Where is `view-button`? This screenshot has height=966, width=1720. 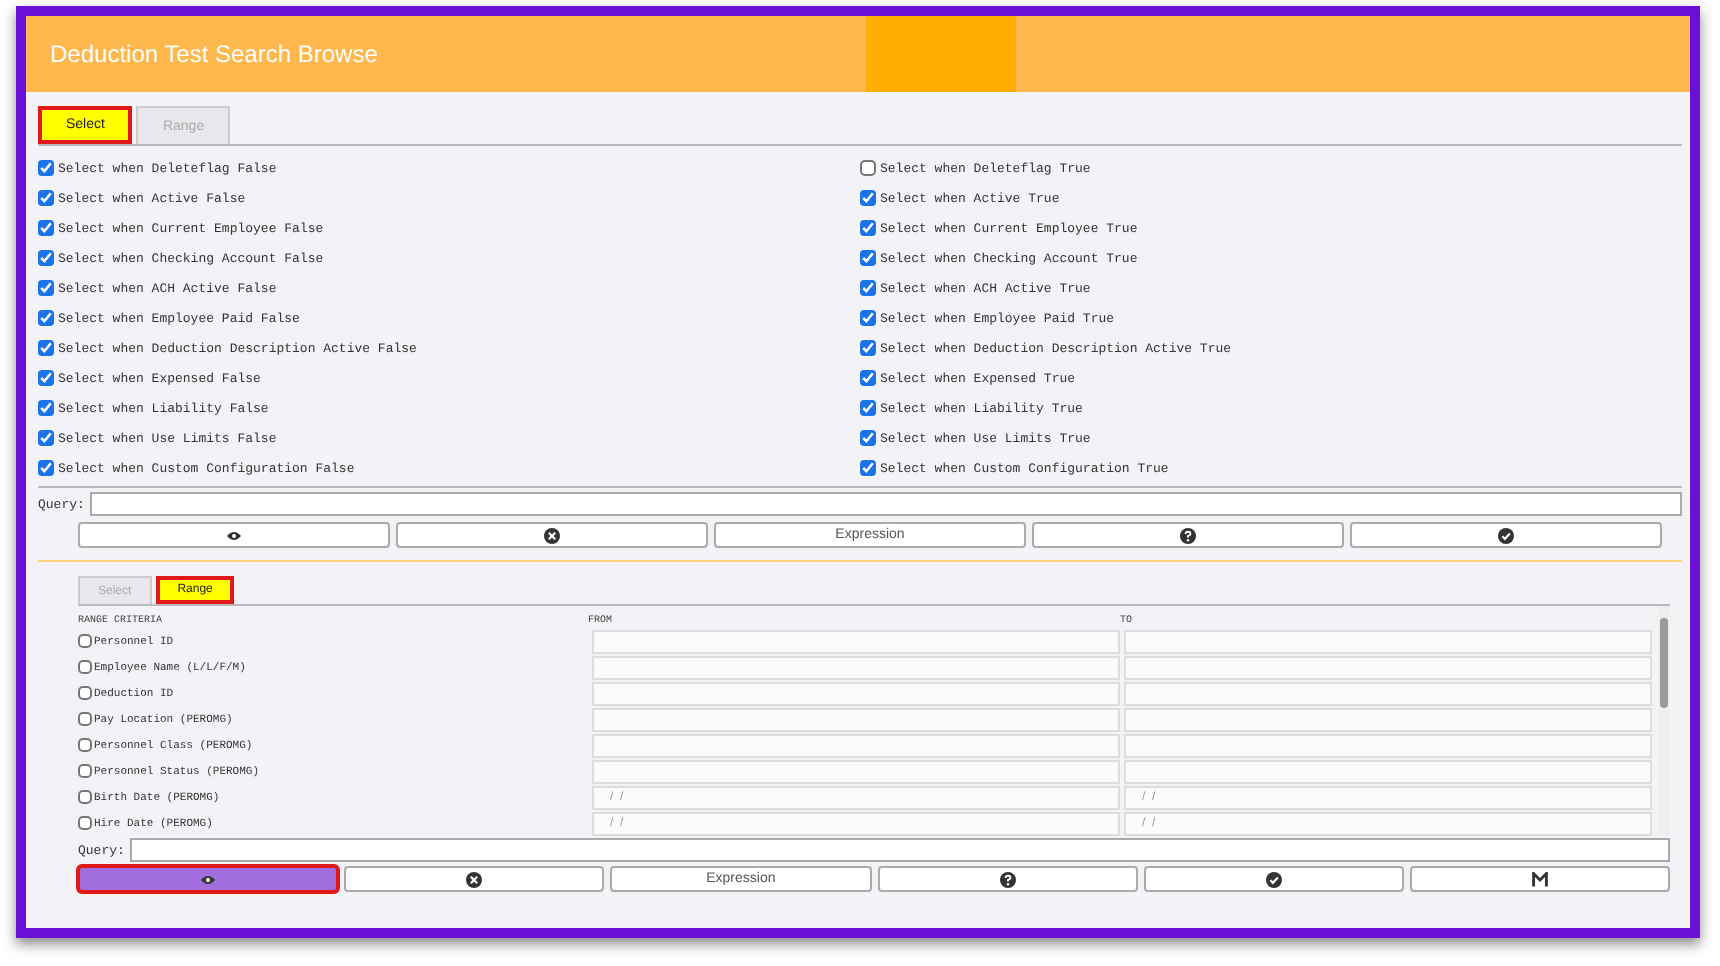 view-button is located at coordinates (234, 535).